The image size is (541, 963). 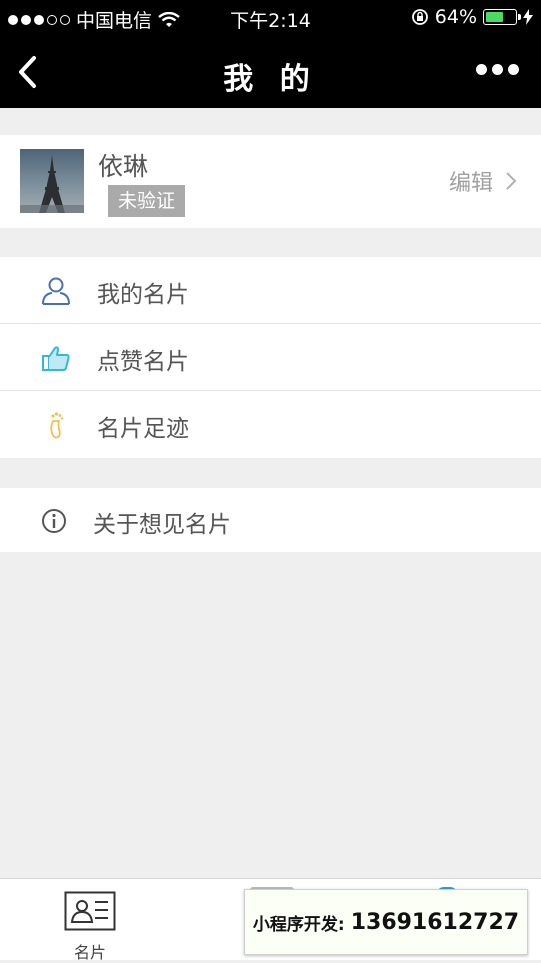 I want to click on promo-label: 小程序开发:, so click(x=298, y=924).